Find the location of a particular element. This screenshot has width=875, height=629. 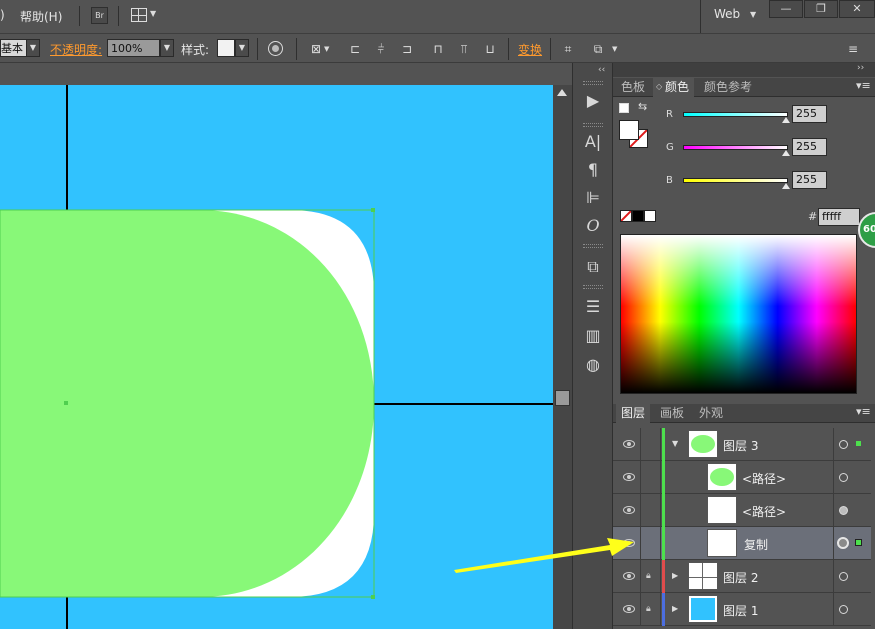

workspace-switcher: Web is located at coordinates (727, 14).